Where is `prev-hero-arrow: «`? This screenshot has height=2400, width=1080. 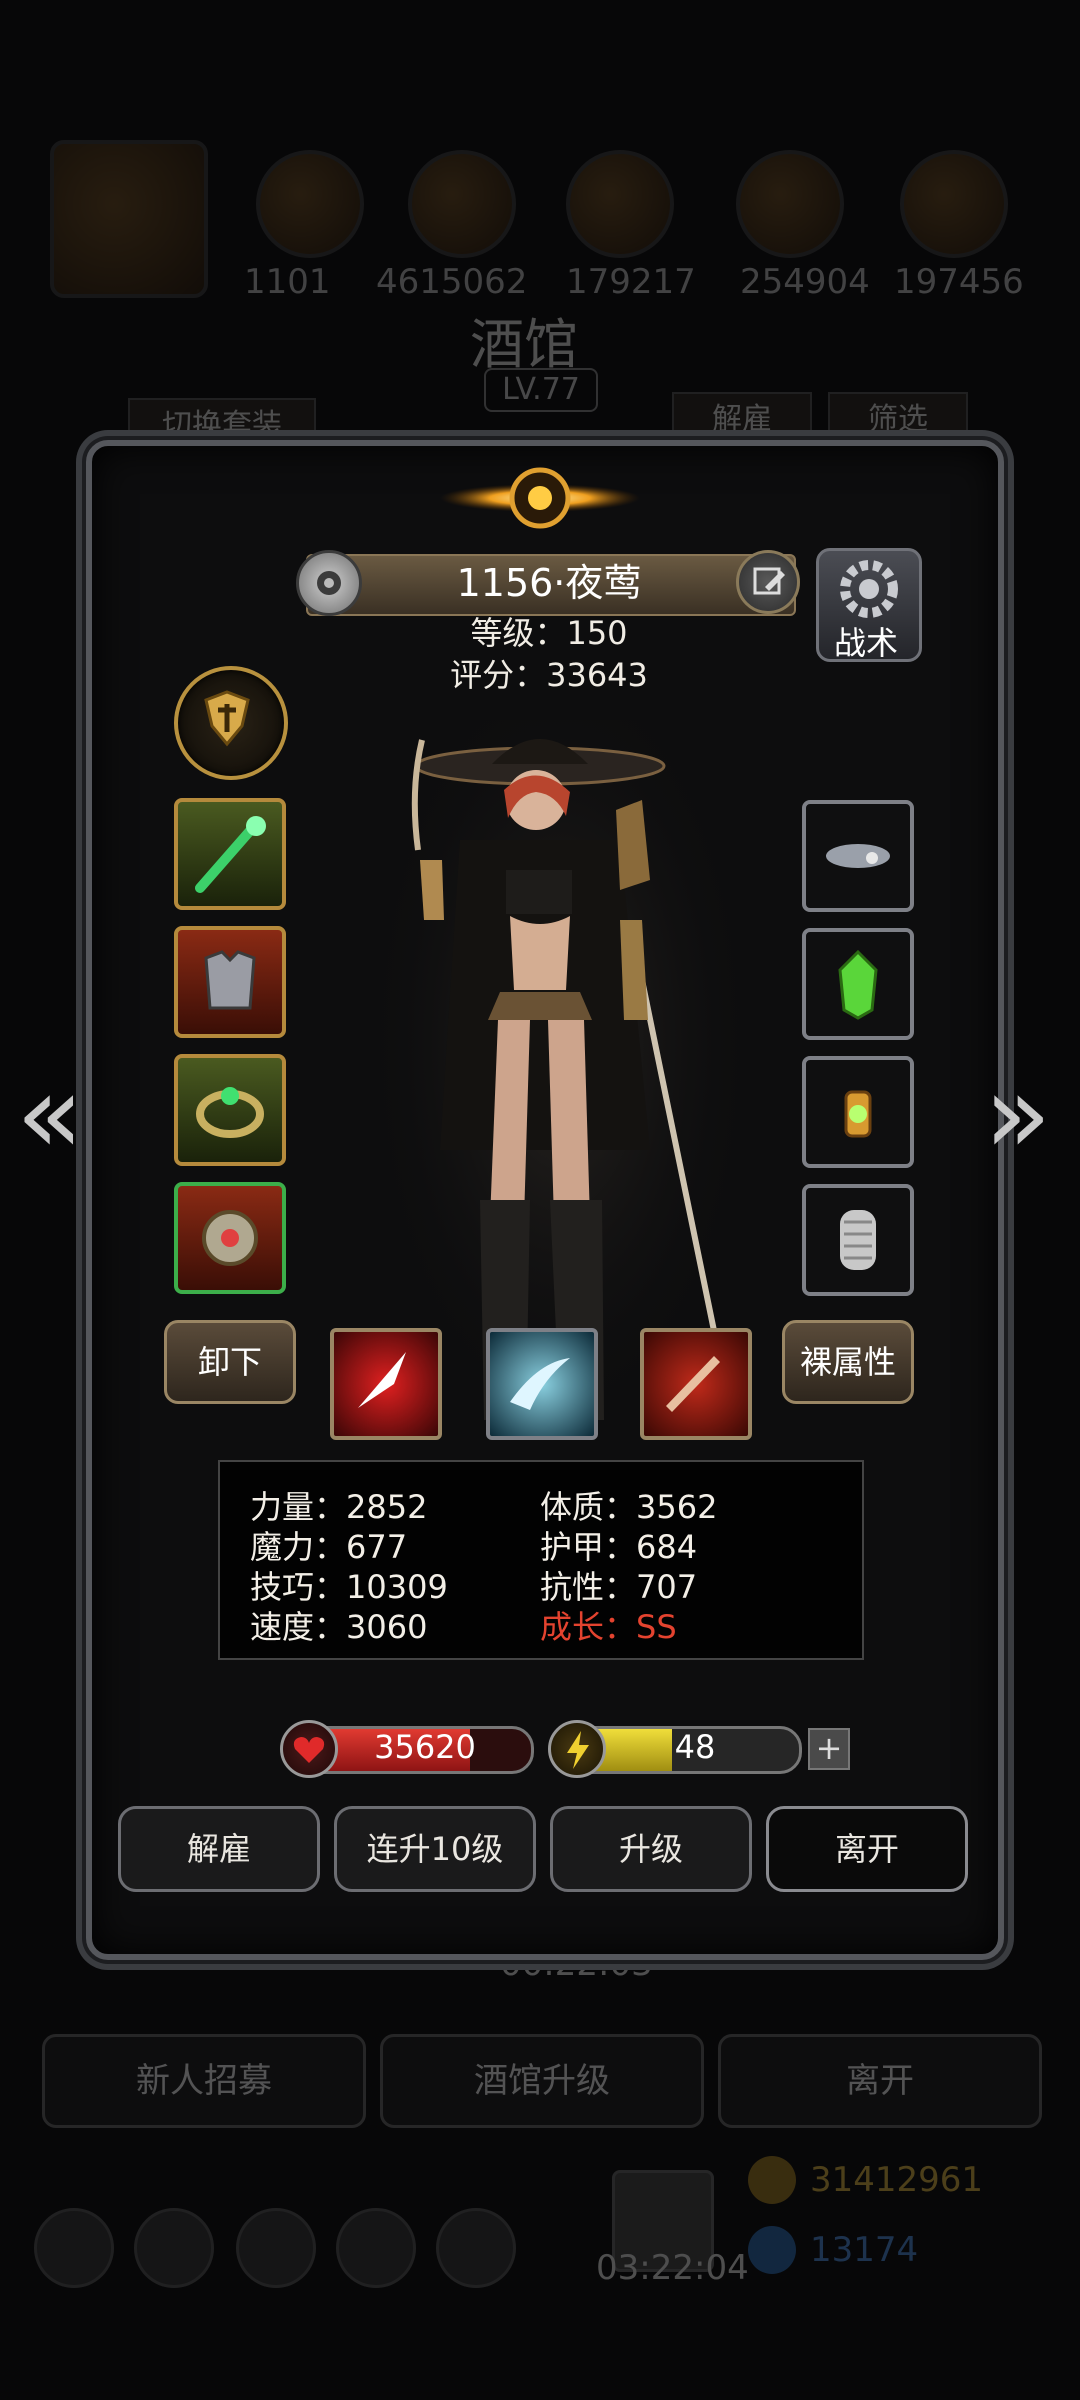
prev-hero-arrow: « is located at coordinates (49, 1114).